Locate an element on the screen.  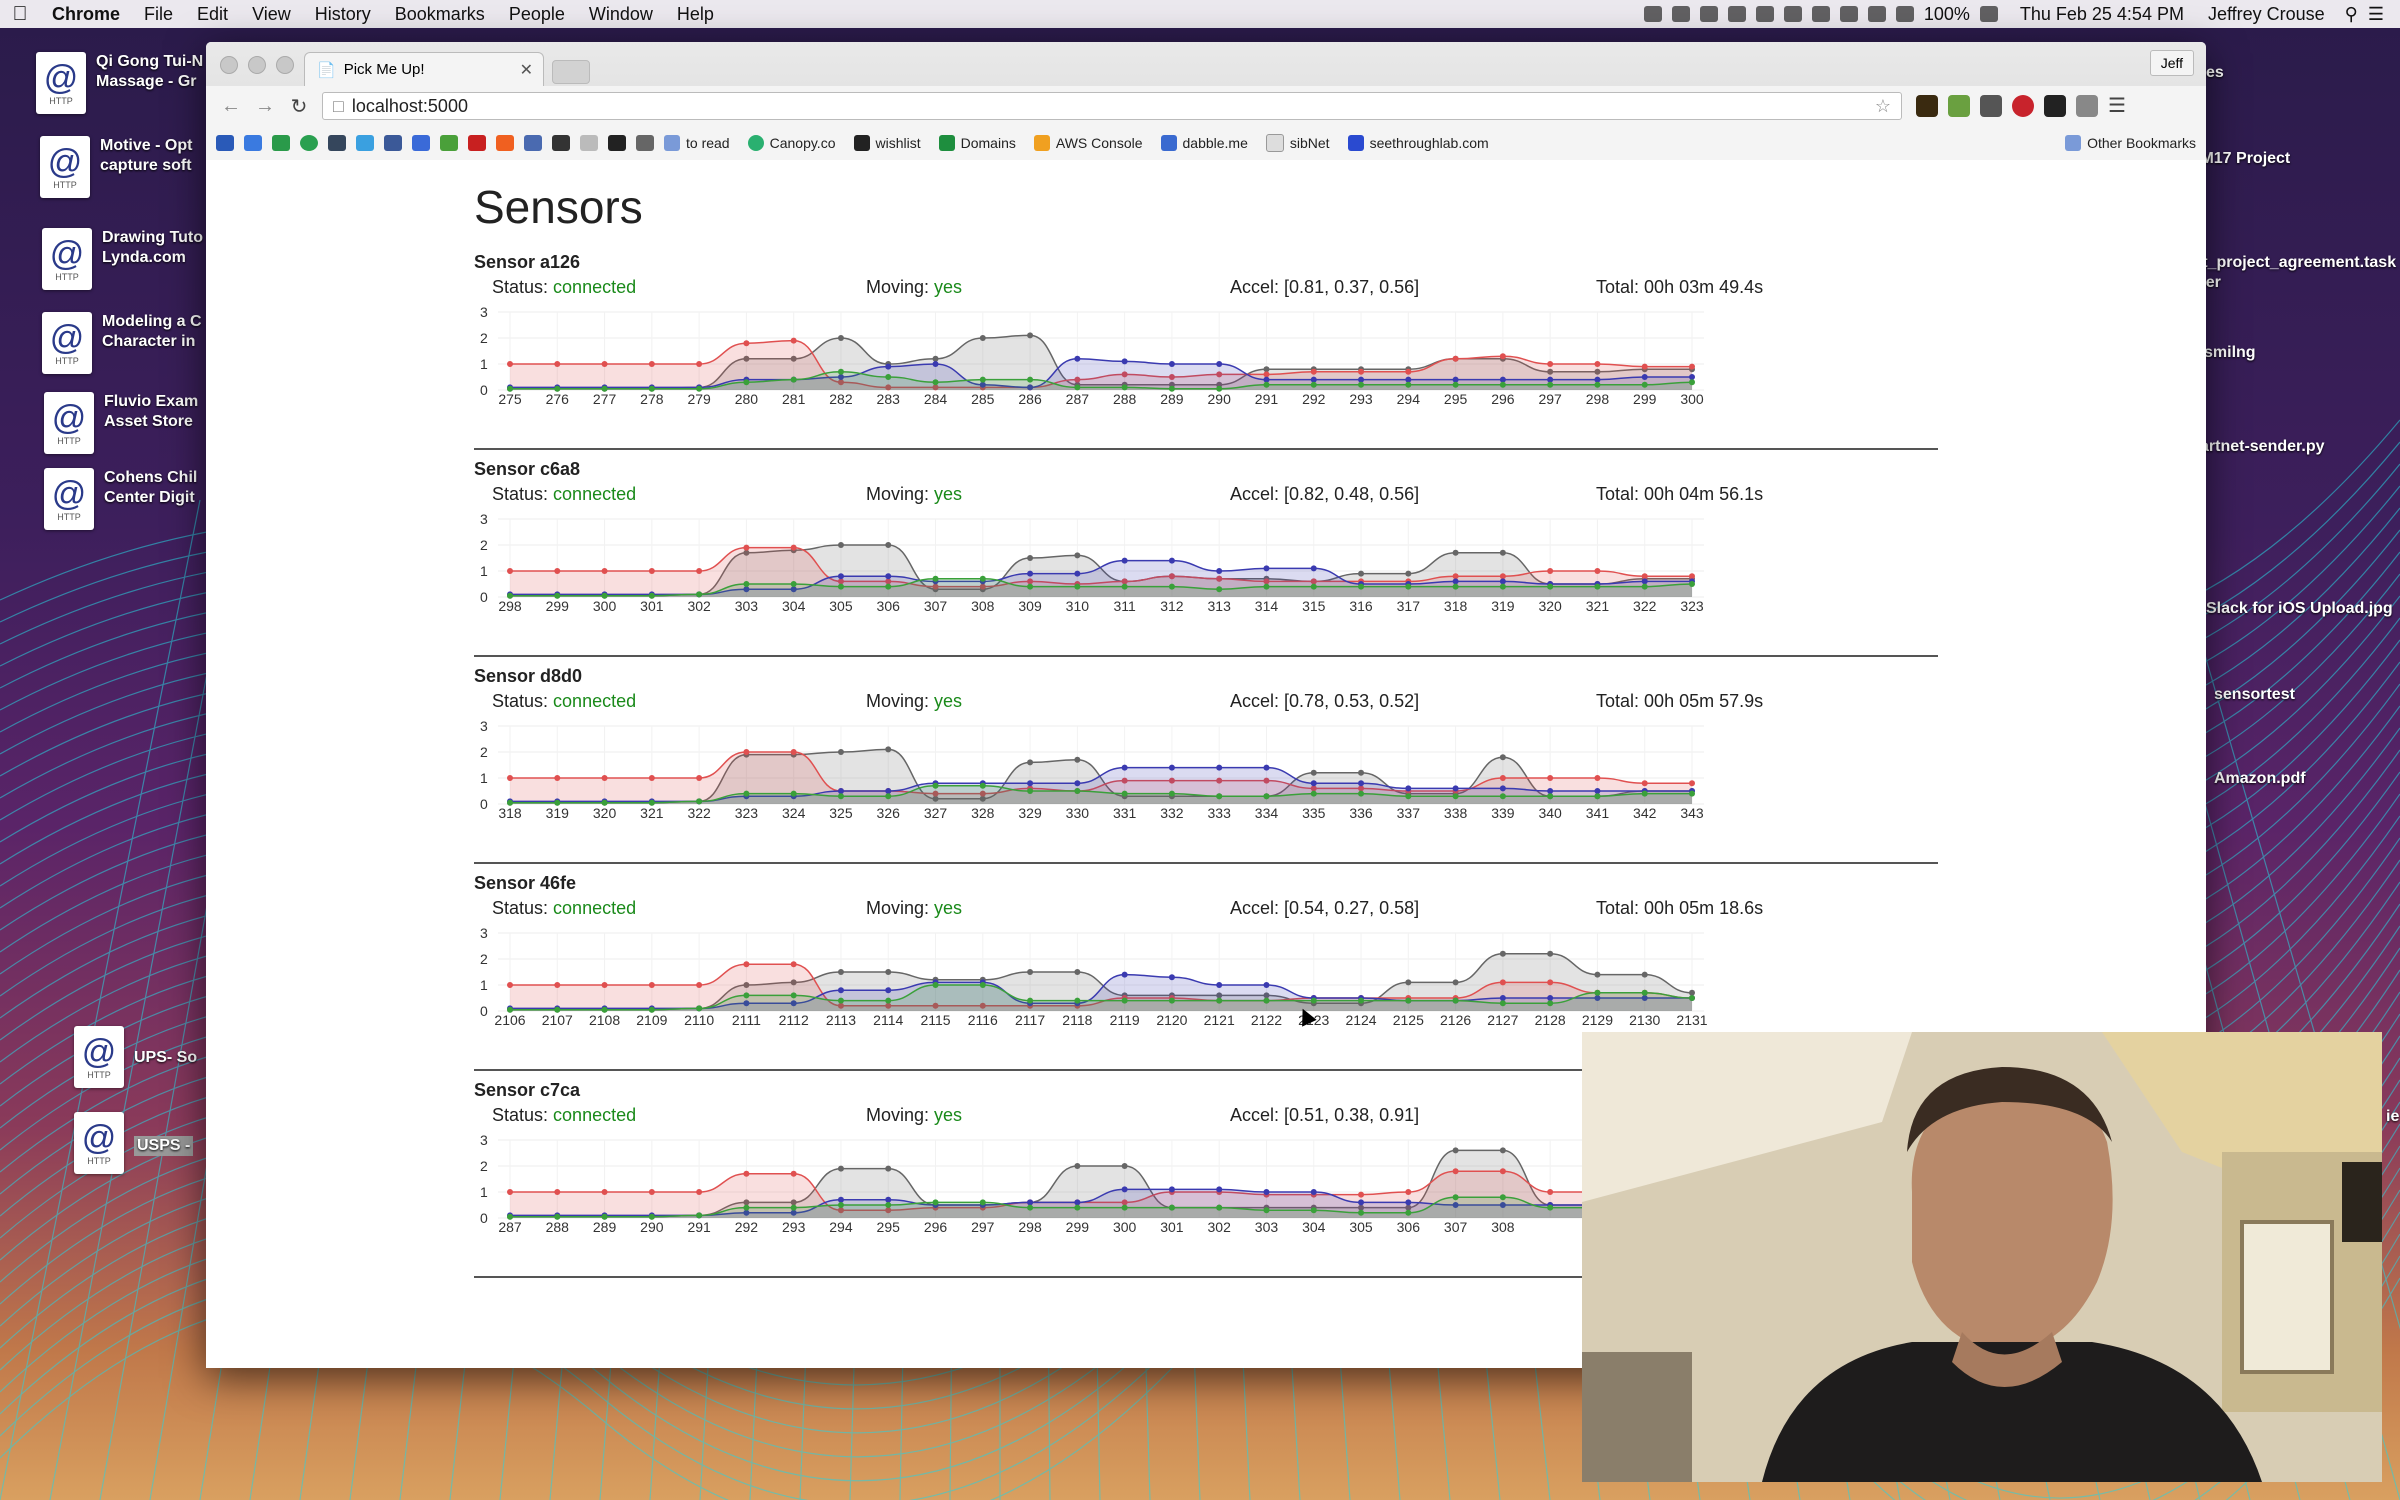
desktop-file-icon: @ HTTP Qi Gong Tui-N Massage - Gr is located at coordinates (119, 83).